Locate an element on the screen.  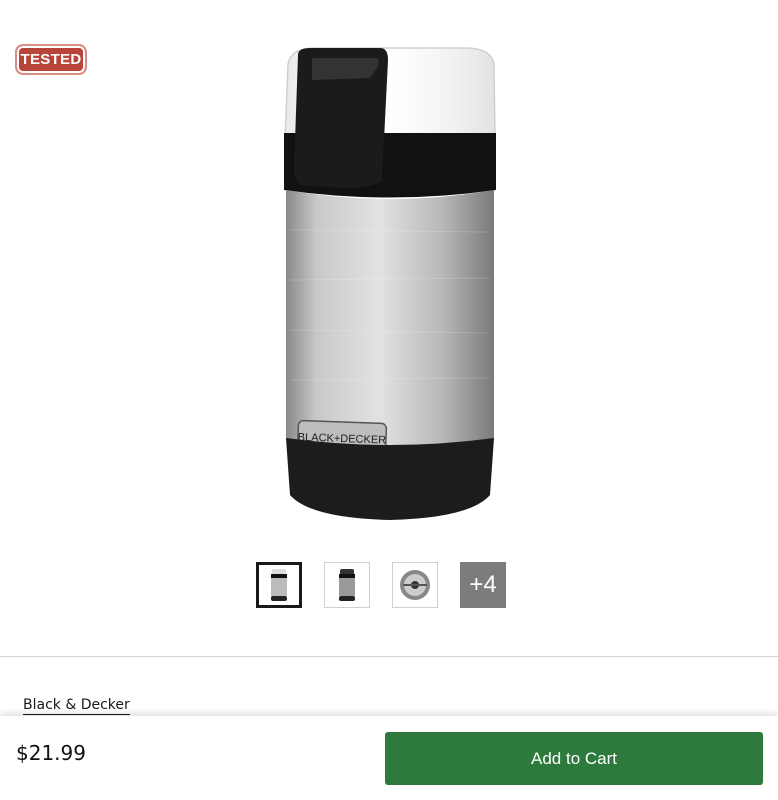
thumbnail-more: +4 is located at coordinates (483, 585).